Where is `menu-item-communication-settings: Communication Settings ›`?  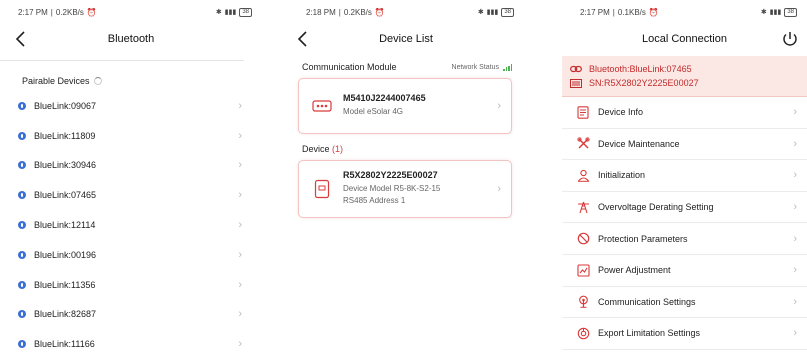
menu-item-communication-settings: Communication Settings › is located at coordinates (684, 303).